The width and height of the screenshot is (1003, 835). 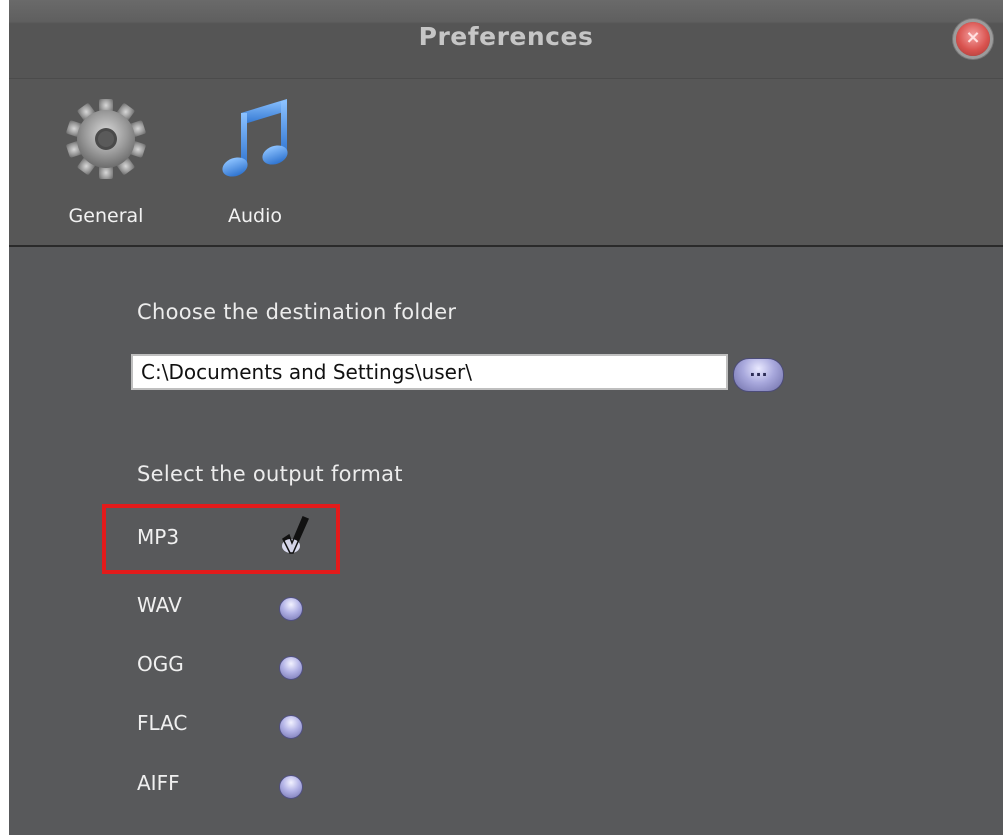 What do you see at coordinates (254, 216) in the screenshot?
I see `tab-audio-label: Audio` at bounding box center [254, 216].